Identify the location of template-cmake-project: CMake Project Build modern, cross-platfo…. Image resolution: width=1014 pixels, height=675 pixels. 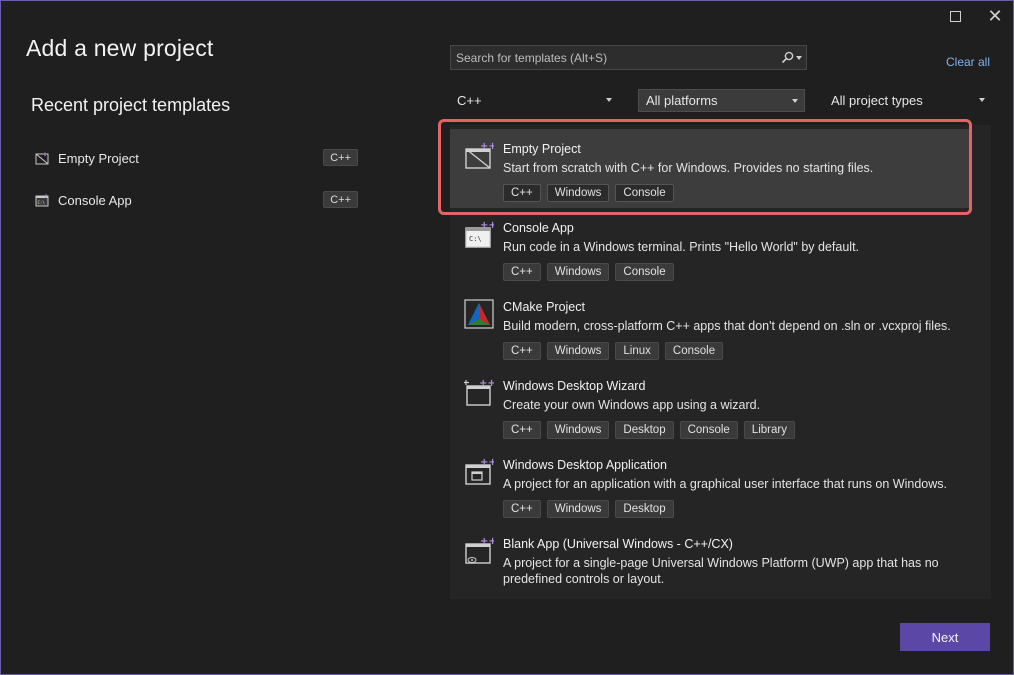
(710, 326).